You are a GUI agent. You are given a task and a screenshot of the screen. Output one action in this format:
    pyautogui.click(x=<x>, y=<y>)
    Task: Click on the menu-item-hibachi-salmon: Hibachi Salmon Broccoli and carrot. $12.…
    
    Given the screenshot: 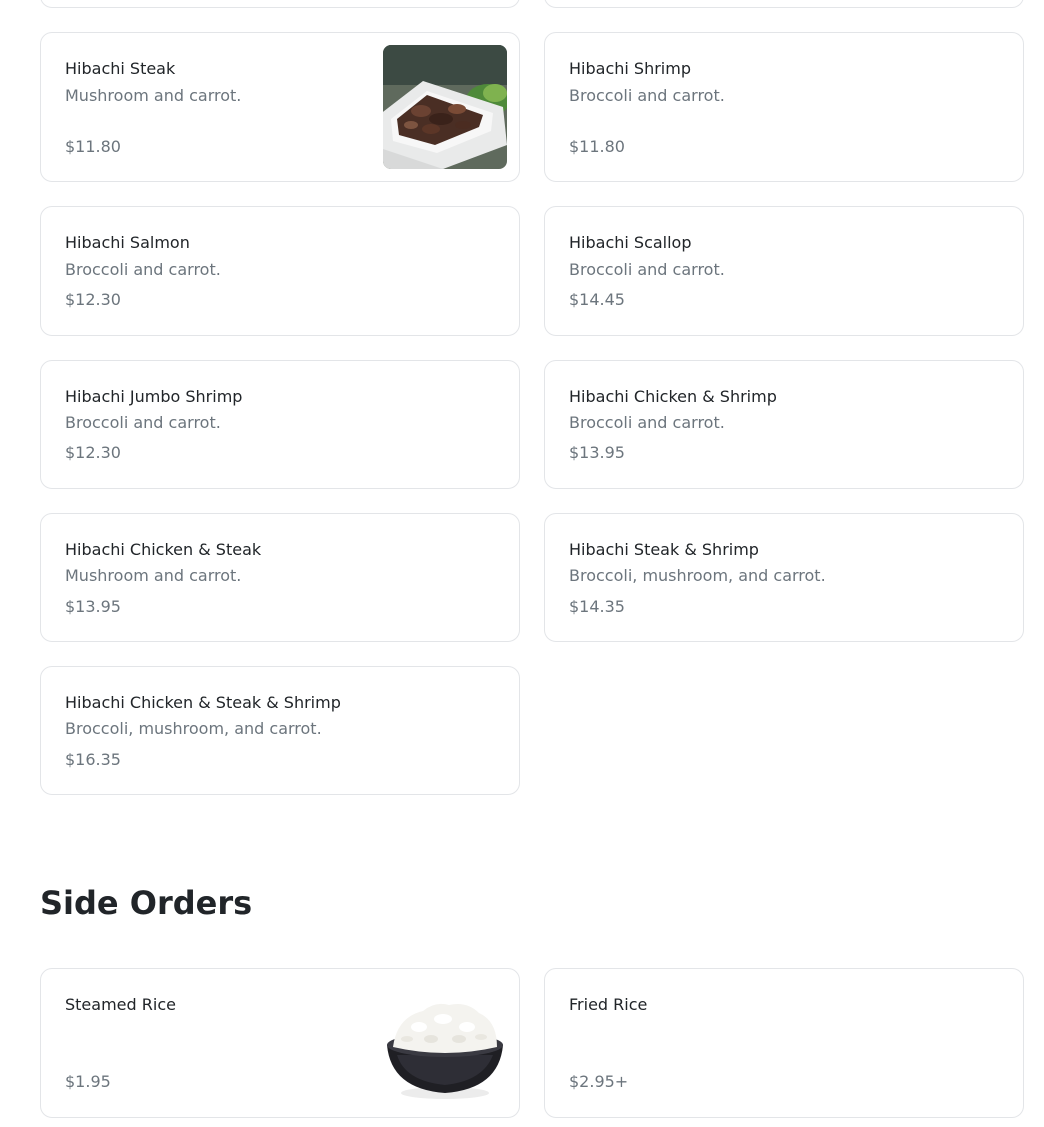 What is the action you would take?
    pyautogui.click(x=280, y=271)
    